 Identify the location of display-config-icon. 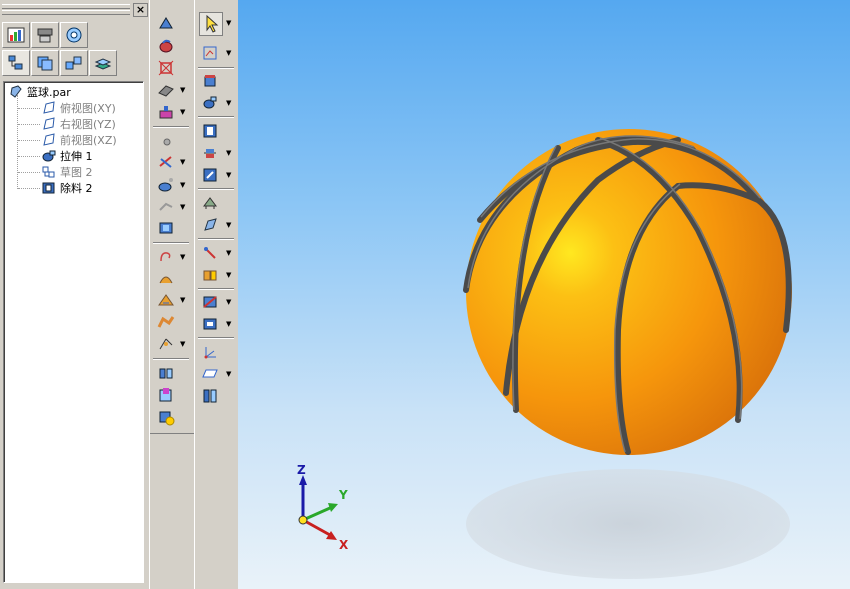
(210, 324).